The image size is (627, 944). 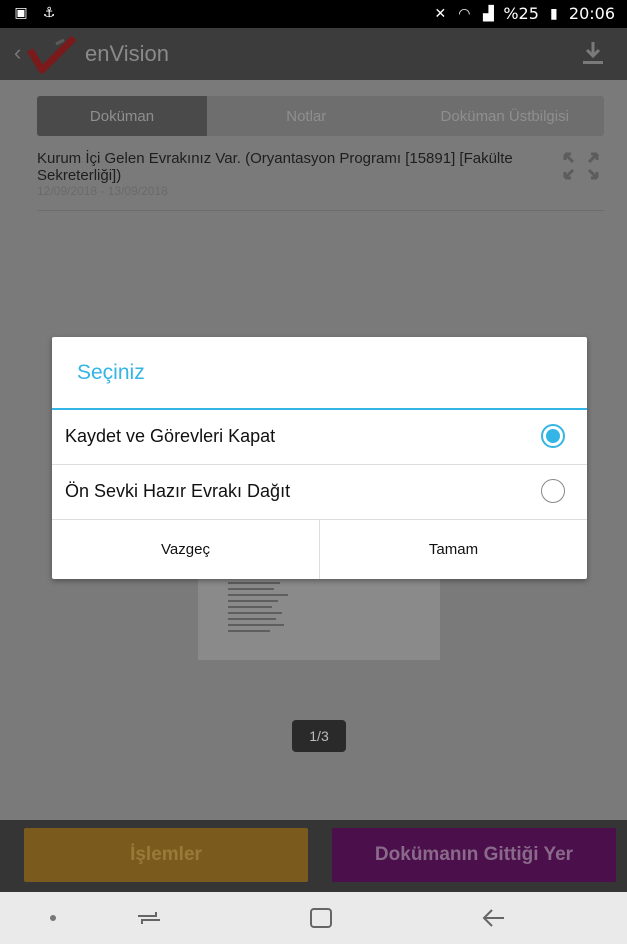 I want to click on tab-notlar: Notlar, so click(x=306, y=116).